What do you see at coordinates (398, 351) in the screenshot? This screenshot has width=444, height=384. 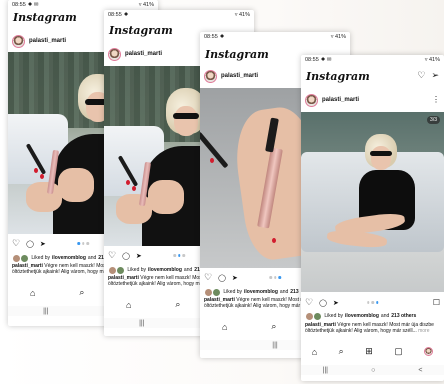 I see `shop-icon: ▢` at bounding box center [398, 351].